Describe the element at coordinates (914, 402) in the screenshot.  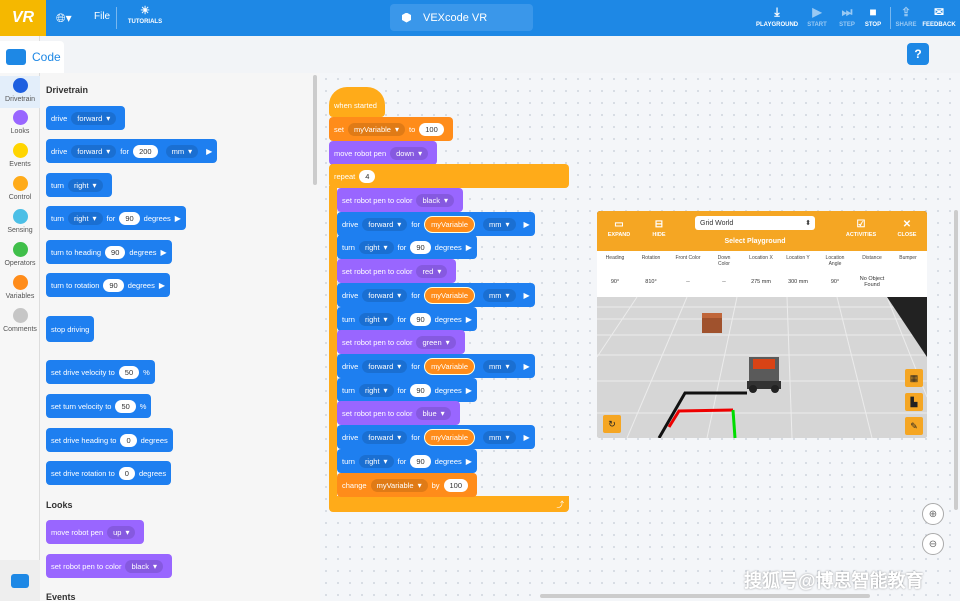
I see `camera-angle-button: ▙` at that location.